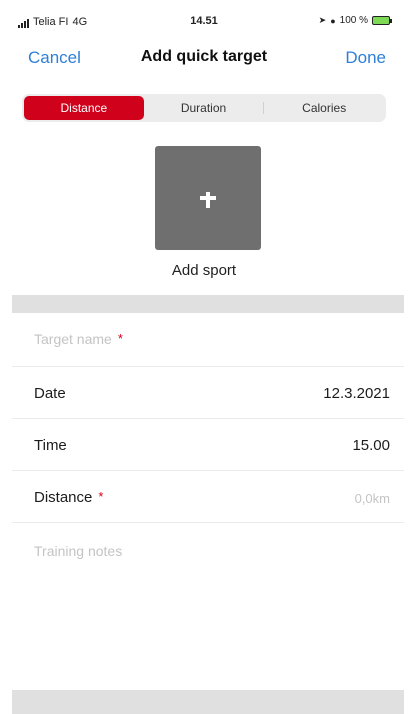 The height and width of the screenshot is (714, 408). I want to click on segment-calories: Calories, so click(324, 108).